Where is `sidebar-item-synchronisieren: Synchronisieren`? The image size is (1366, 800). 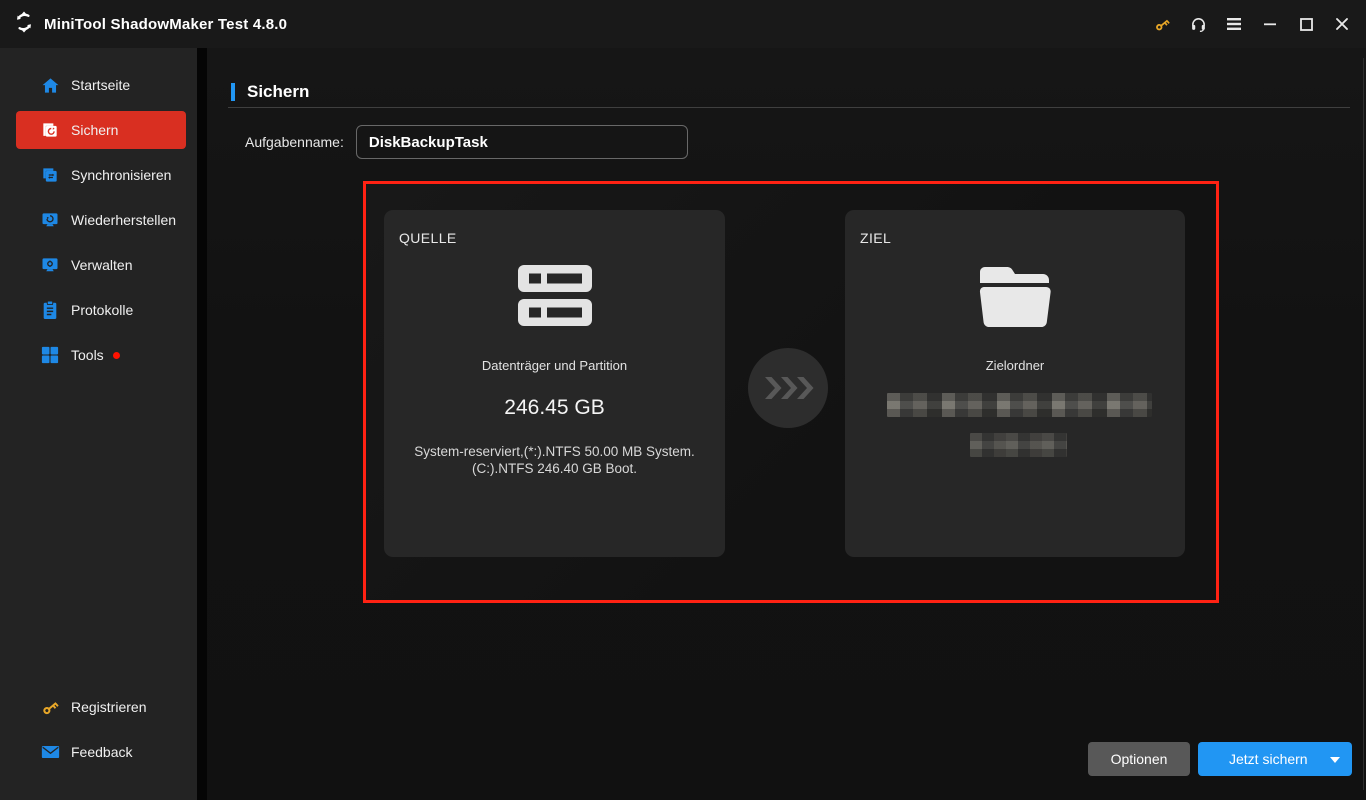
sidebar-item-synchronisieren: Synchronisieren is located at coordinates (101, 175).